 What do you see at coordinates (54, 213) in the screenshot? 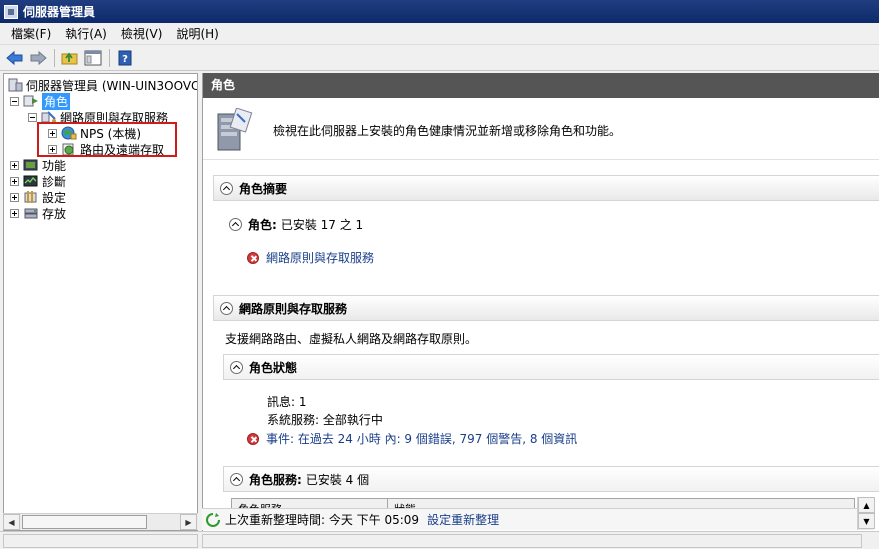
I see `tree-label-storage: 存放` at bounding box center [54, 213].